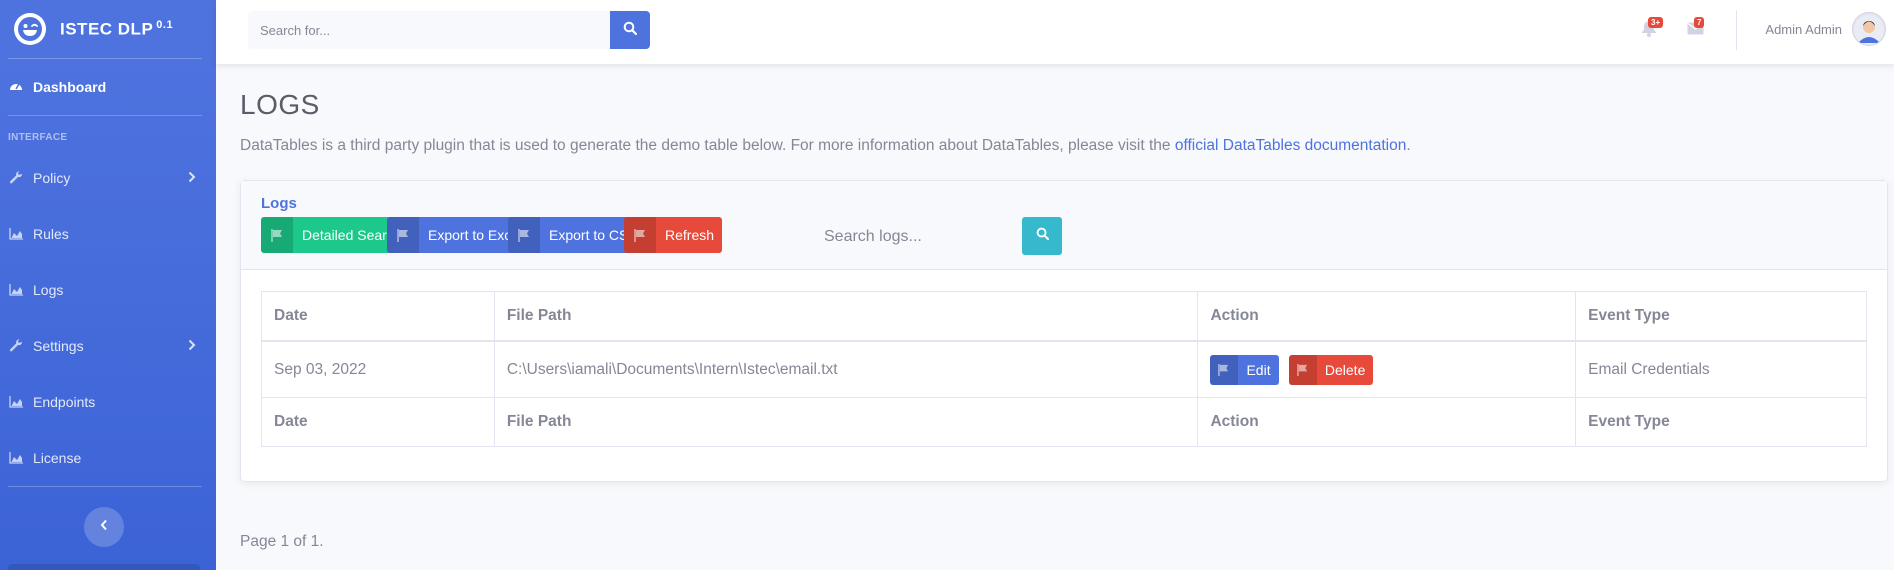 Image resolution: width=1894 pixels, height=570 pixels. What do you see at coordinates (690, 235) in the screenshot?
I see `button-label: Refresh` at bounding box center [690, 235].